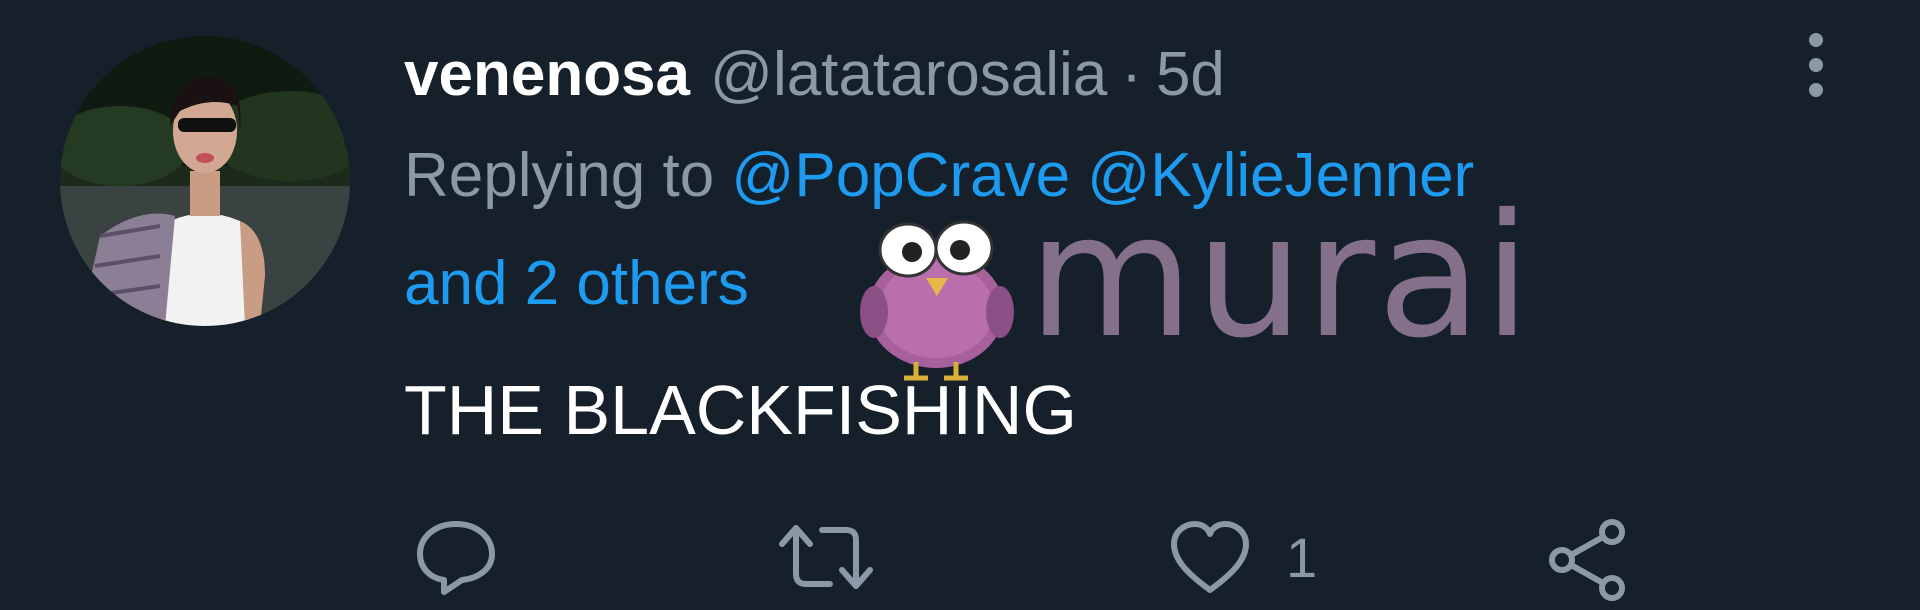 This screenshot has height=610, width=1920. I want to click on replying-to-label: Replying to, so click(559, 175).